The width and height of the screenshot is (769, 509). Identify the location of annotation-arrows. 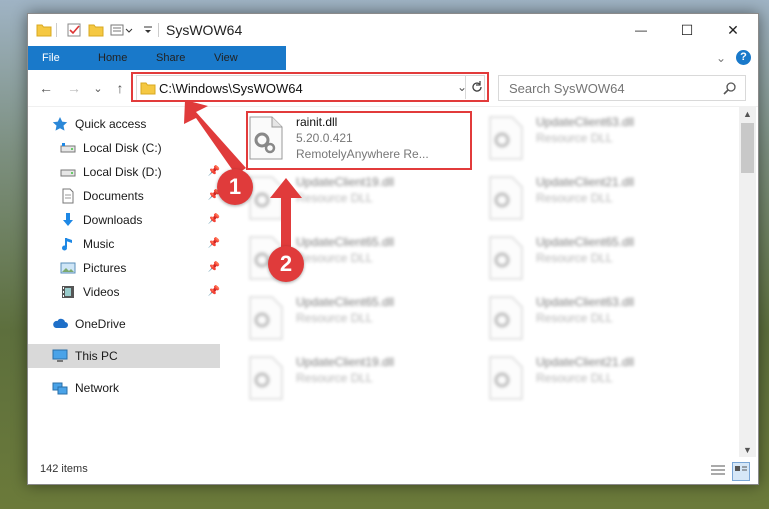
(243, 174).